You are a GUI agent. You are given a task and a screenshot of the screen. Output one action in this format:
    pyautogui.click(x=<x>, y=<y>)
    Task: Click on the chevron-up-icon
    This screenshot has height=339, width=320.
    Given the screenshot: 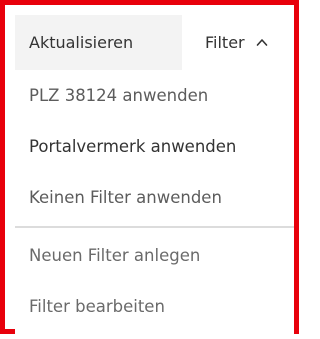 What is the action you would take?
    pyautogui.click(x=262, y=42)
    